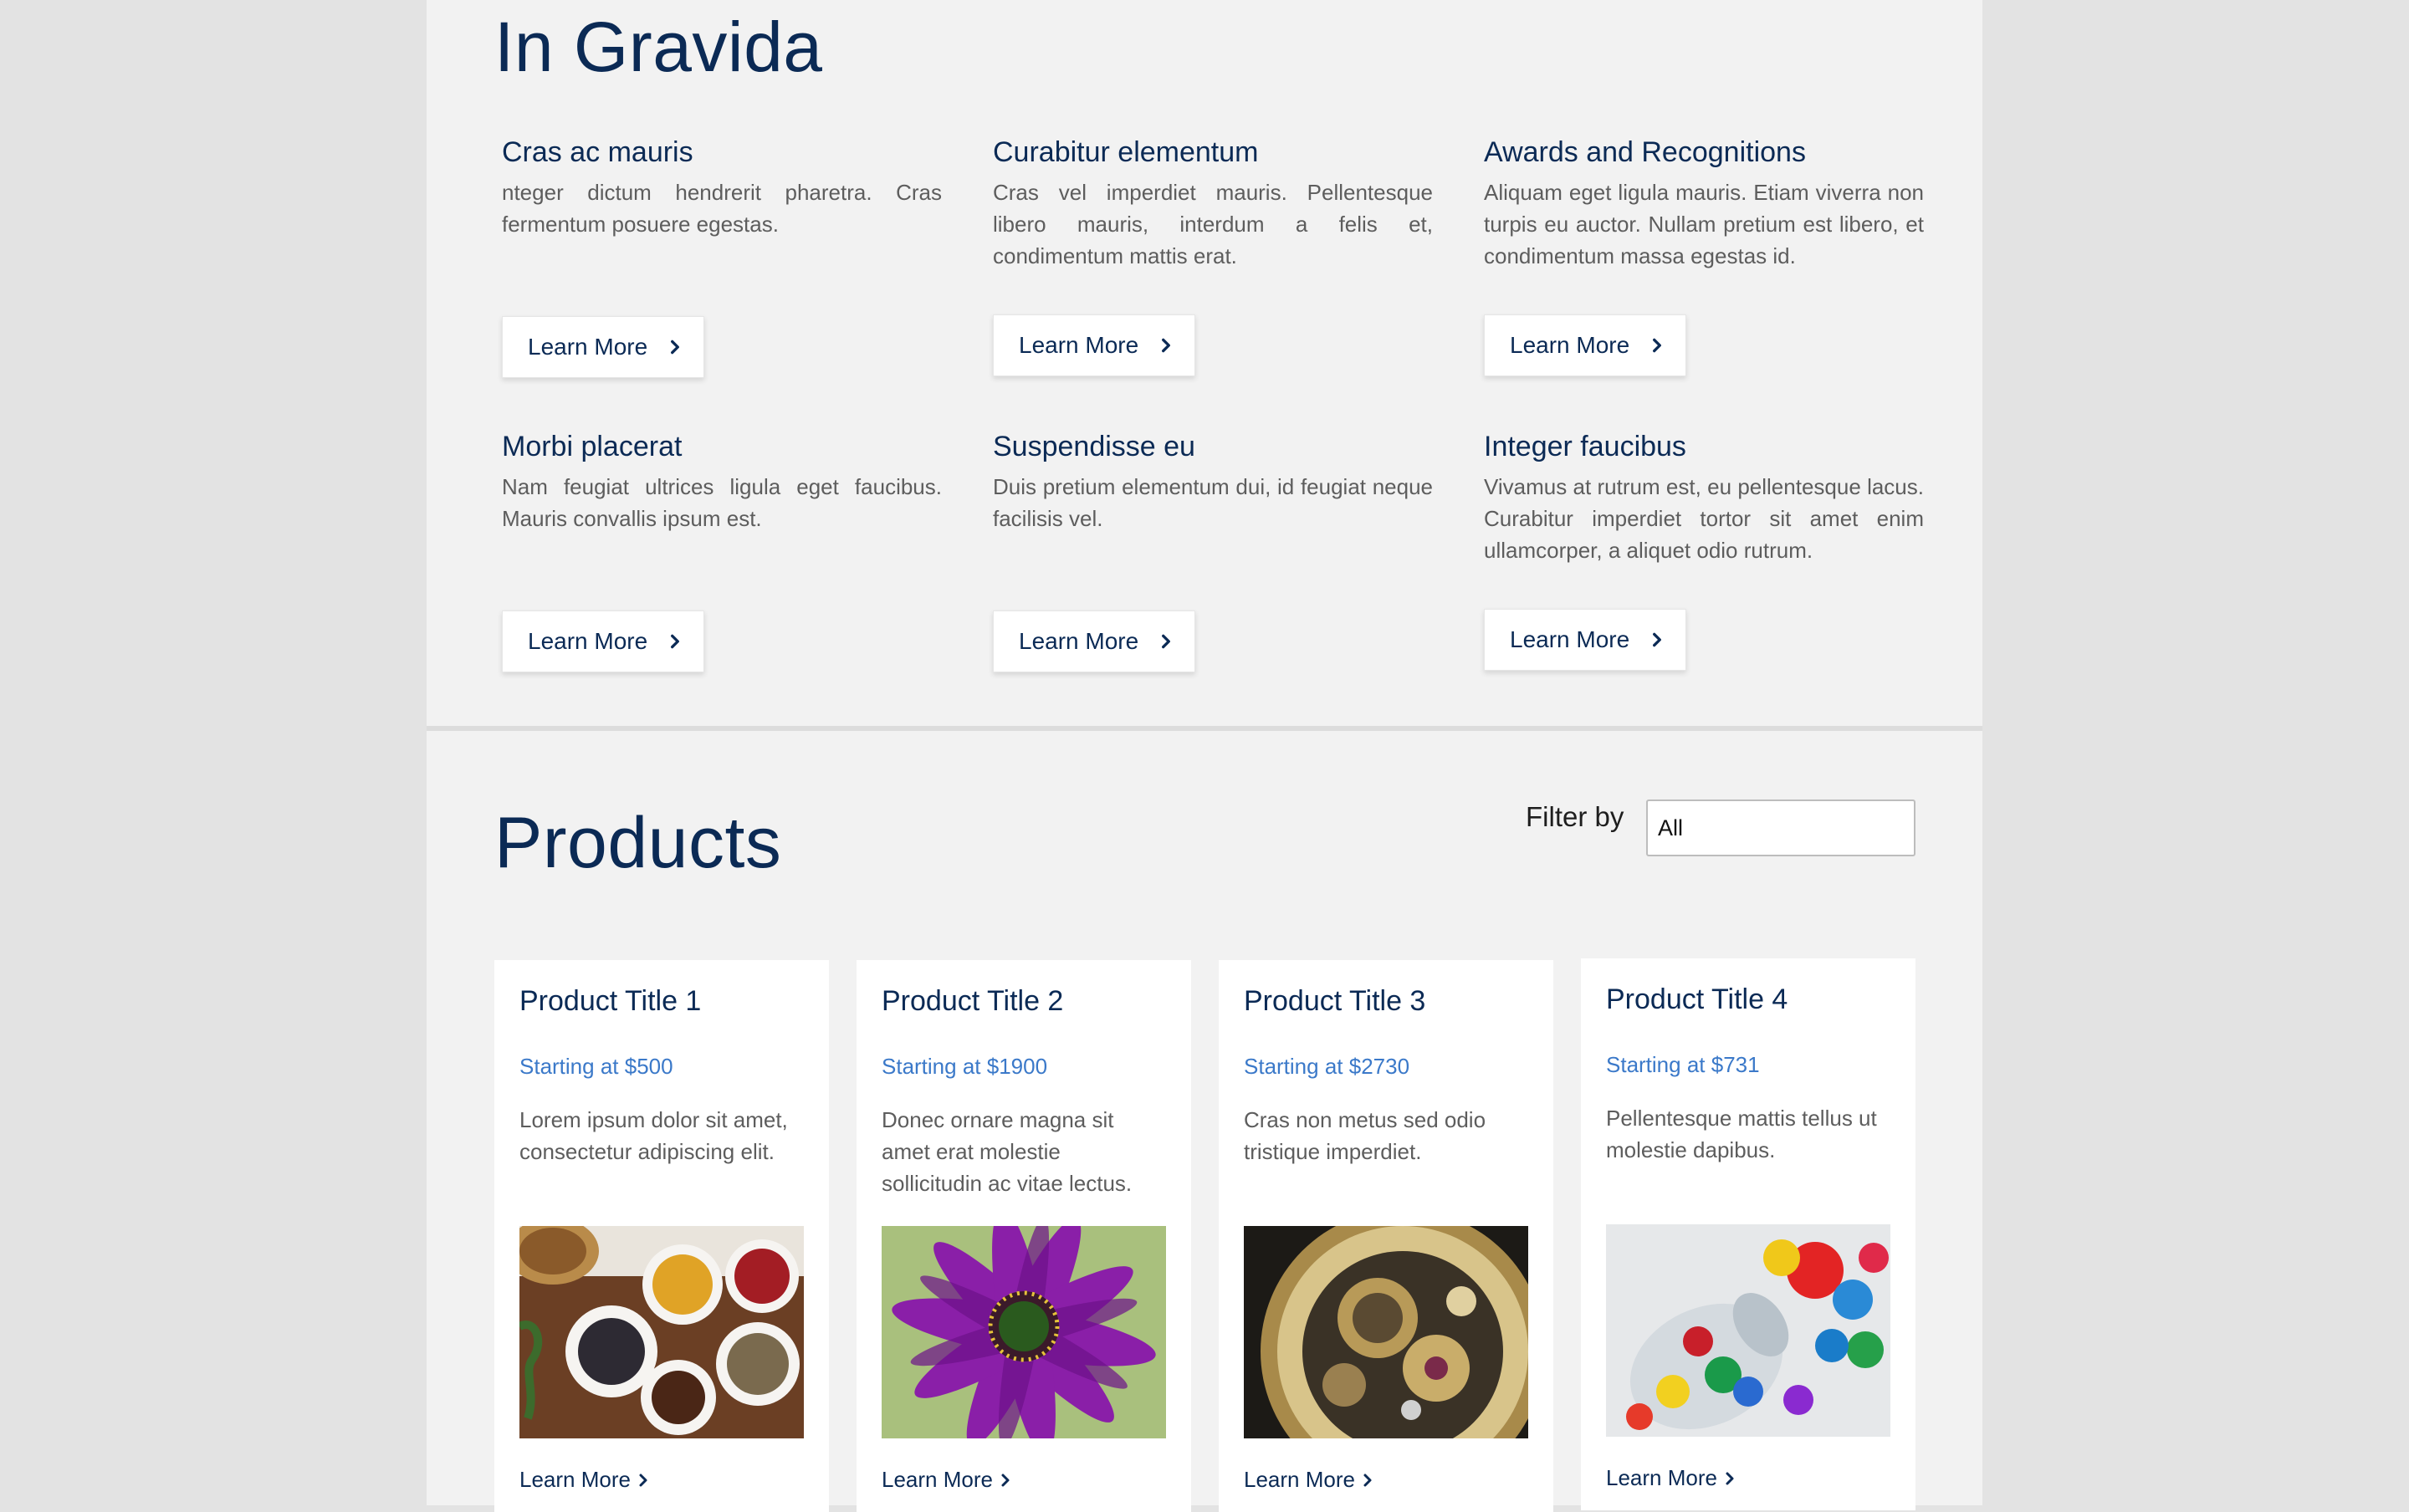 This screenshot has height=1512, width=2409. What do you see at coordinates (1697, 999) in the screenshot?
I see `product-title: Product Title 4` at bounding box center [1697, 999].